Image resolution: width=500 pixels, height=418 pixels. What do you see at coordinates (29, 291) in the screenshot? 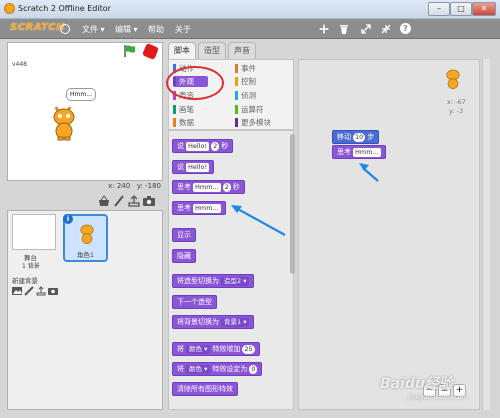
I see `backdrop-paint-icon` at bounding box center [29, 291].